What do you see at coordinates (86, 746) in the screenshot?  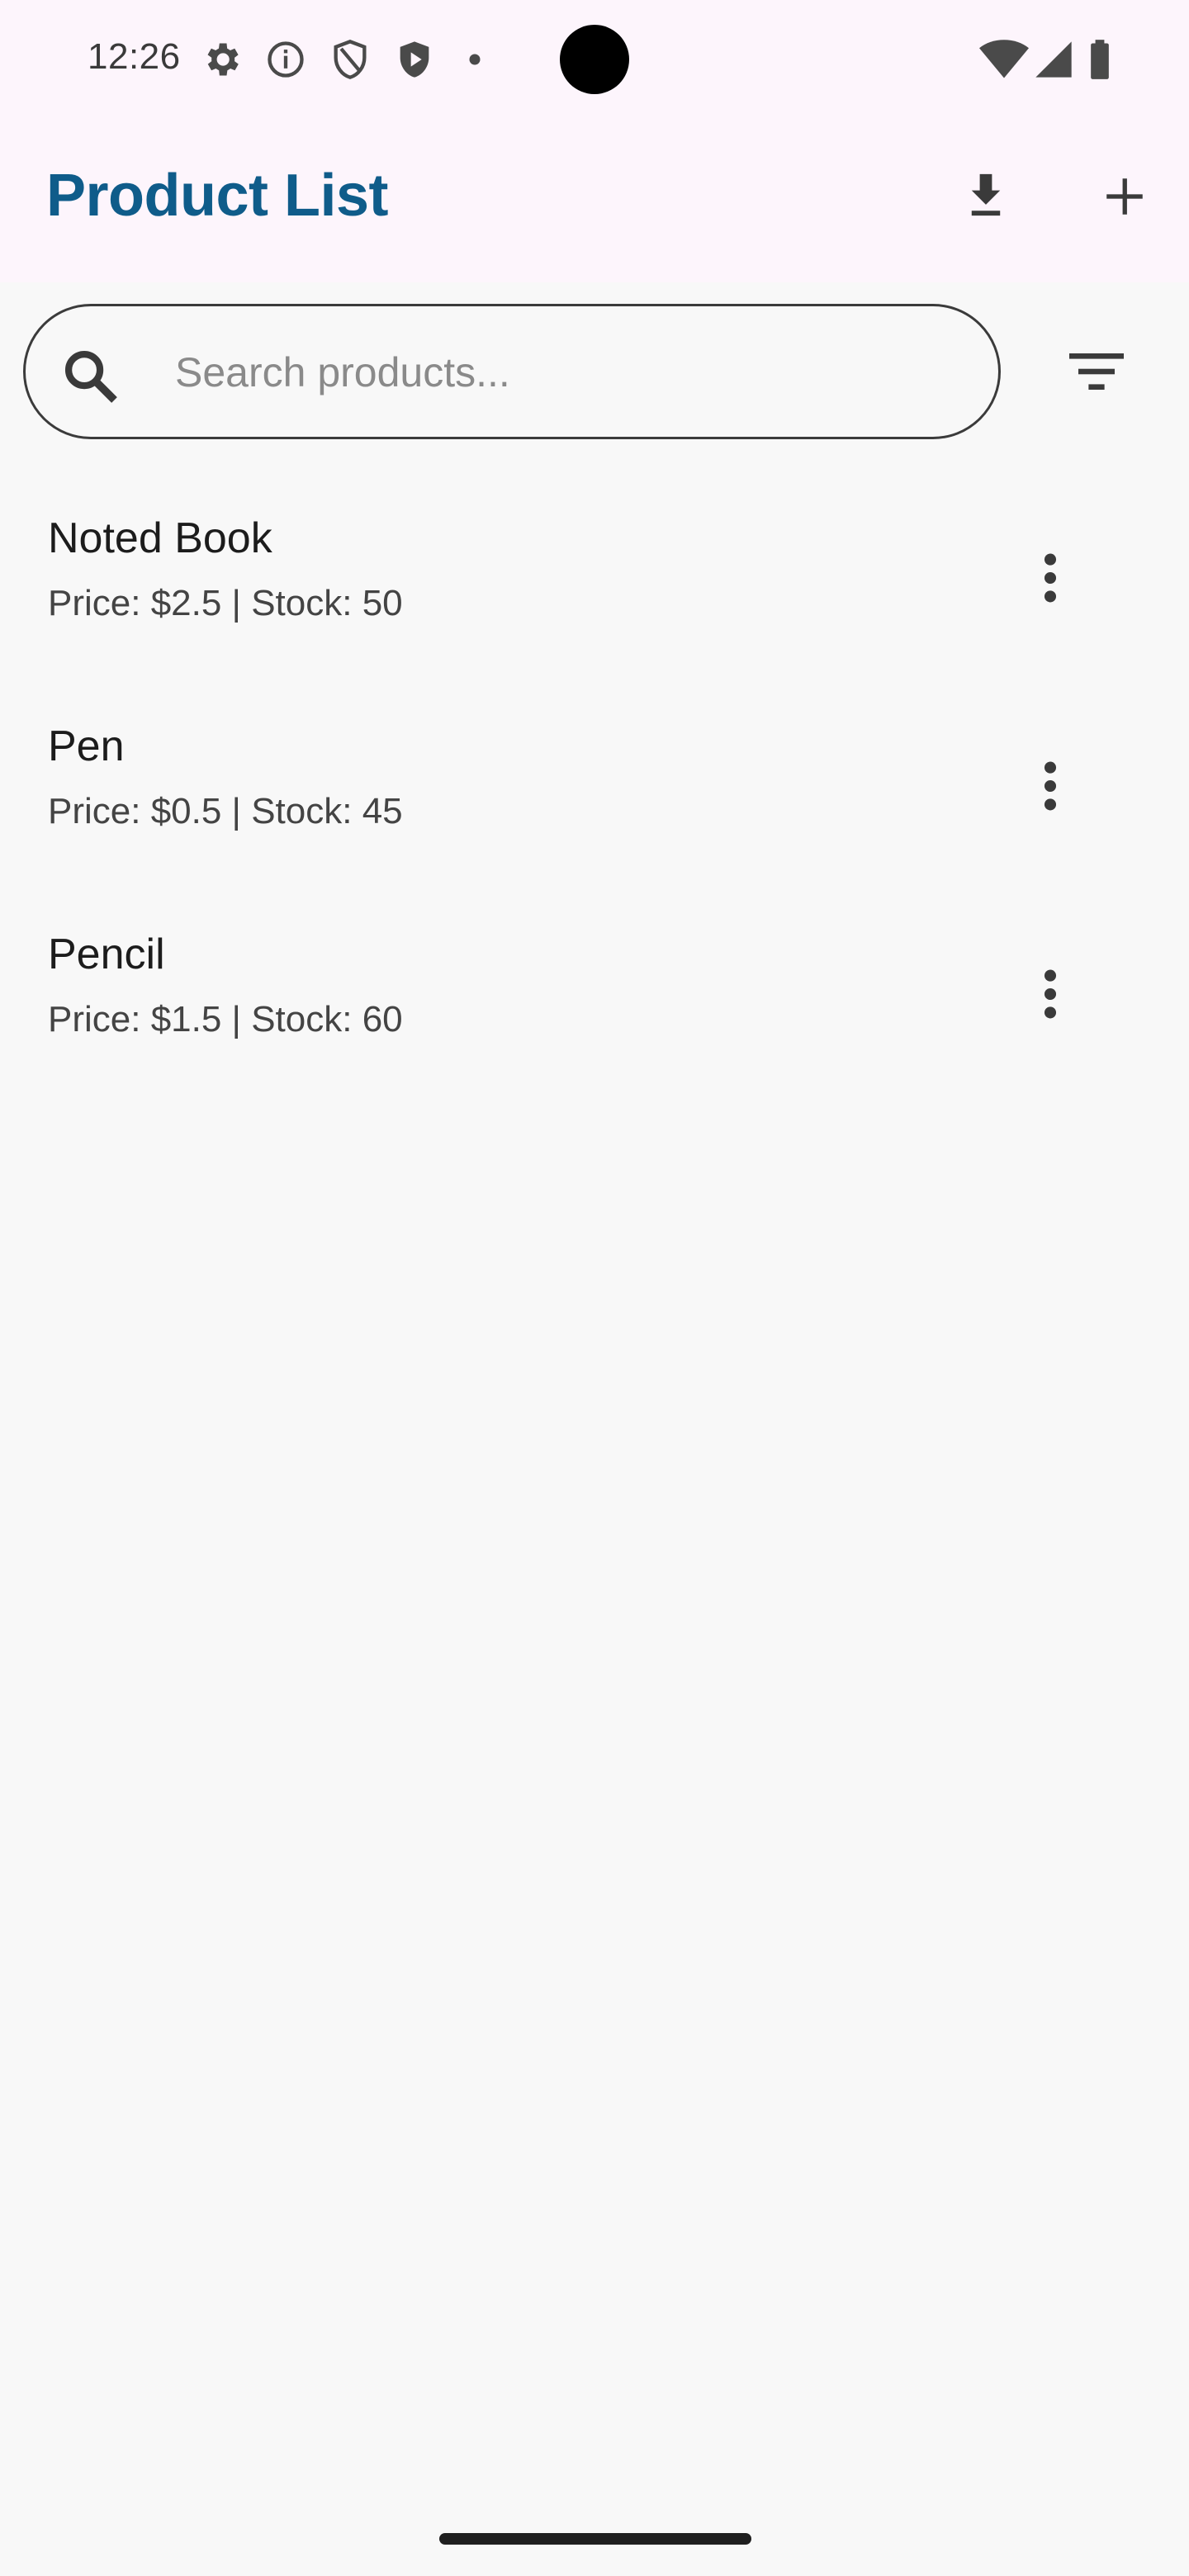 I see `product-name: Pen` at bounding box center [86, 746].